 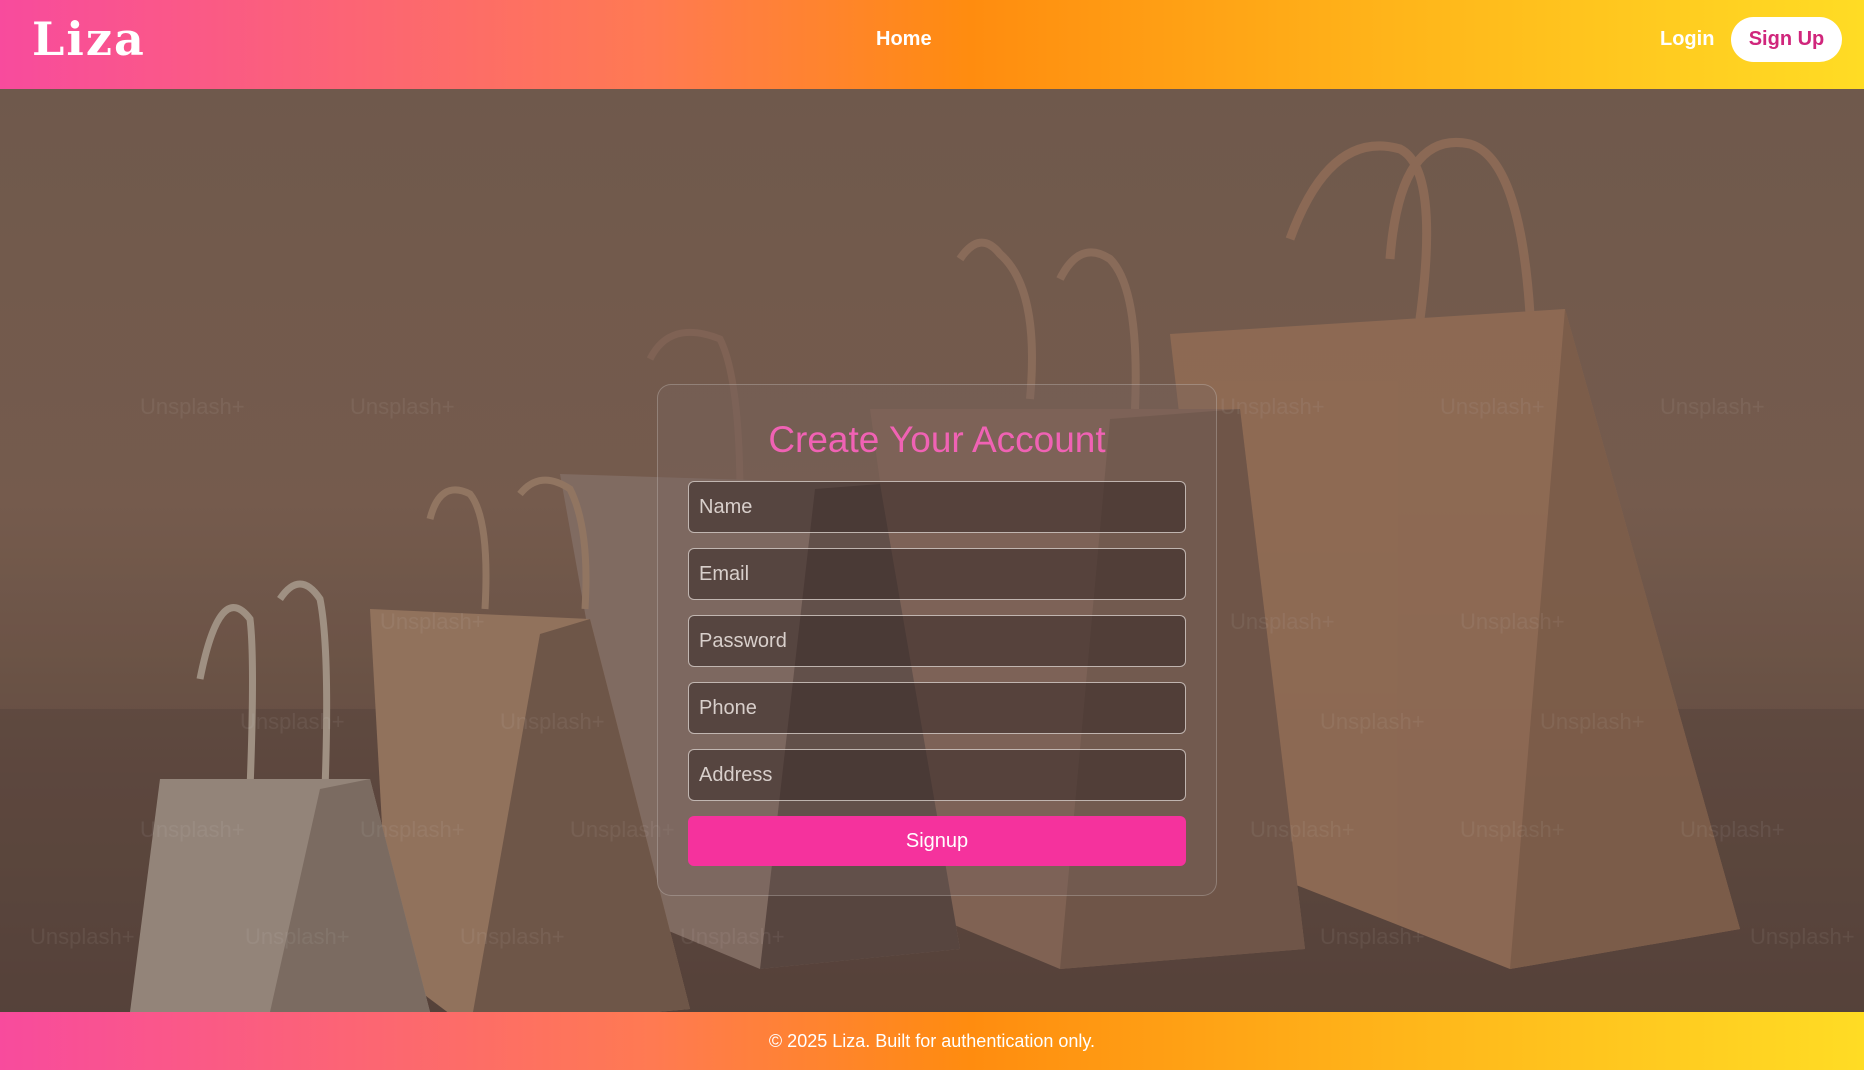 I want to click on signup-form-card: Create Your Account Signup, so click(x=937, y=640).